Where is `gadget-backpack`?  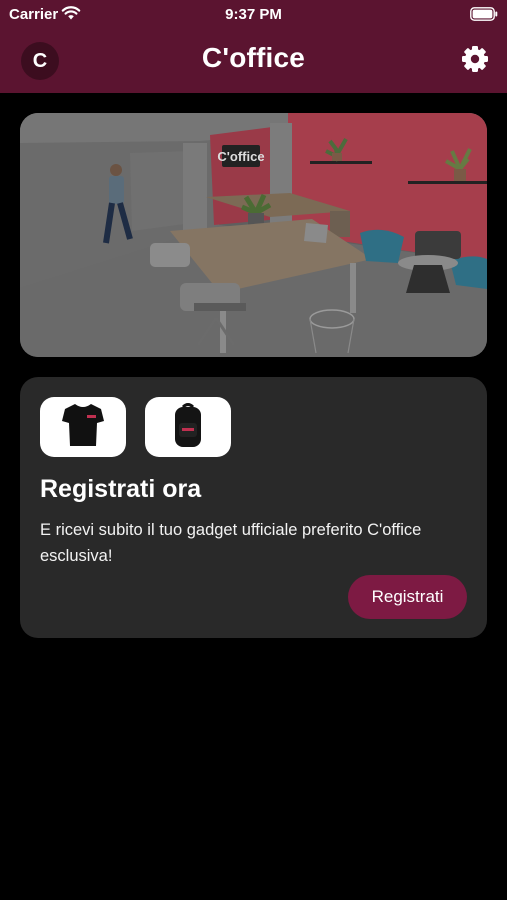 gadget-backpack is located at coordinates (188, 427).